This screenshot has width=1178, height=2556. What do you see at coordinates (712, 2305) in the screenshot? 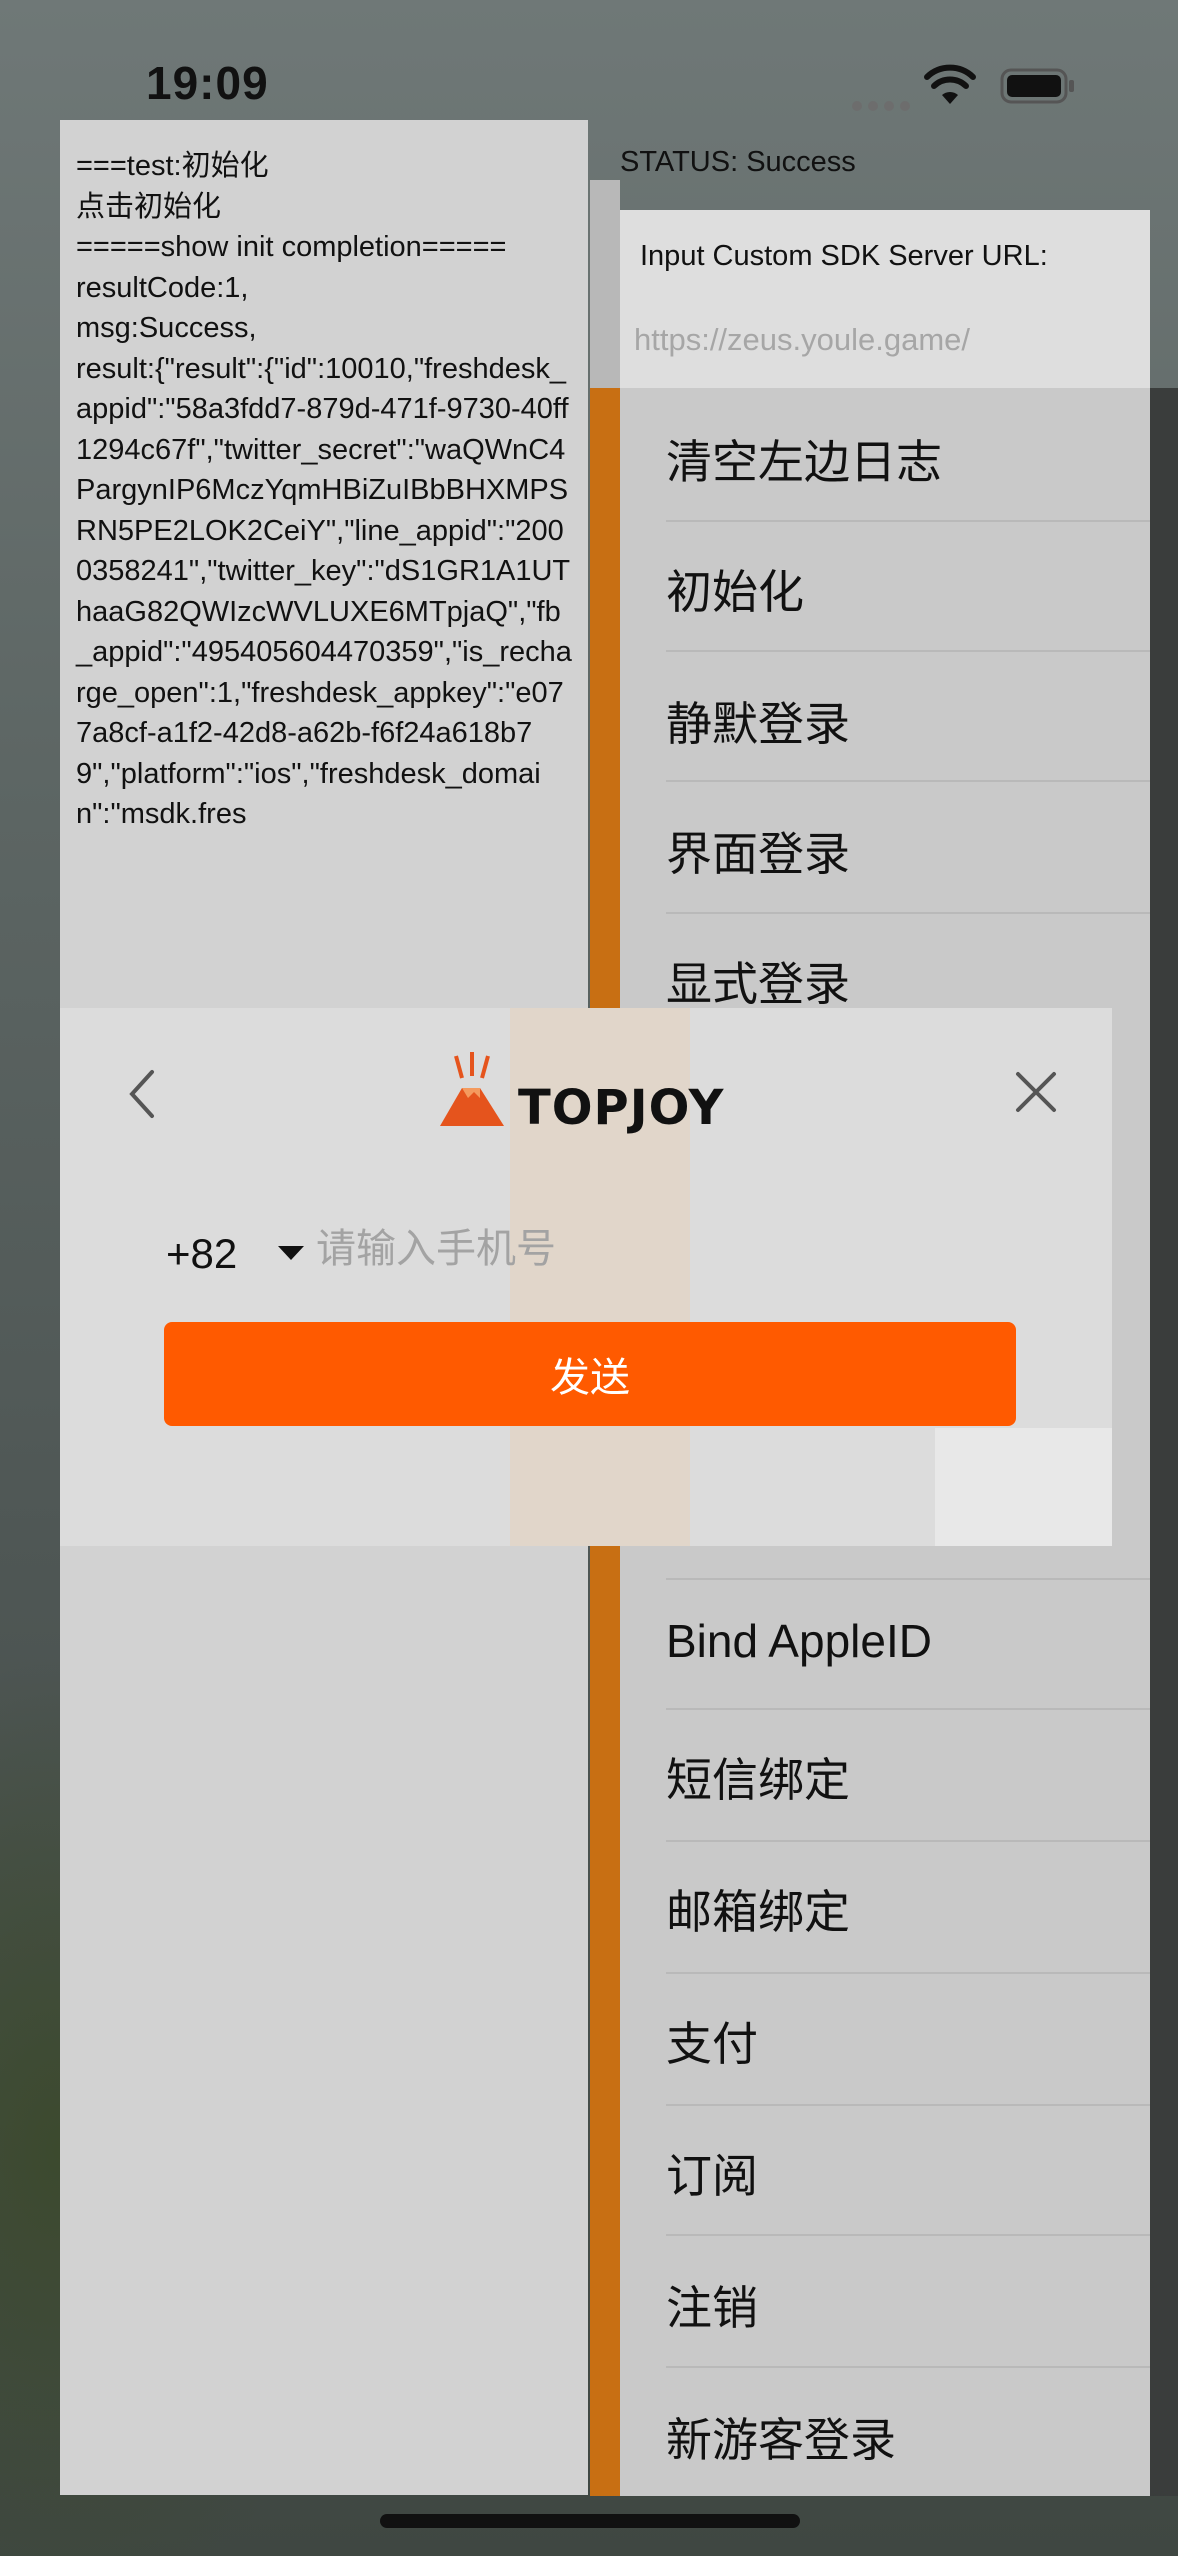
I see `menu-item-logout: 注销` at bounding box center [712, 2305].